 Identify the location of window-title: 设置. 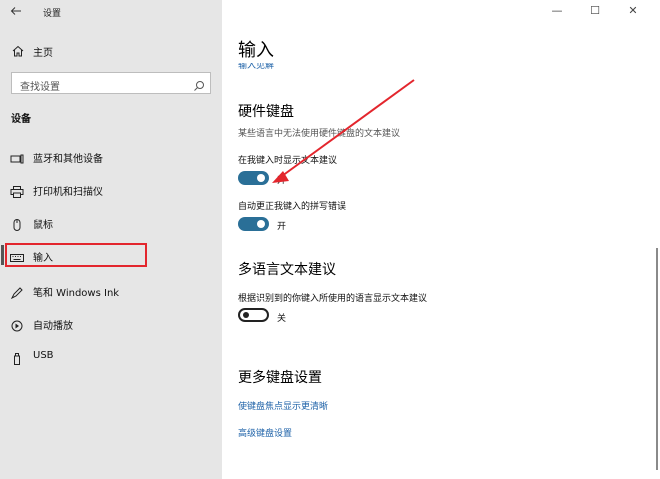
(52, 14).